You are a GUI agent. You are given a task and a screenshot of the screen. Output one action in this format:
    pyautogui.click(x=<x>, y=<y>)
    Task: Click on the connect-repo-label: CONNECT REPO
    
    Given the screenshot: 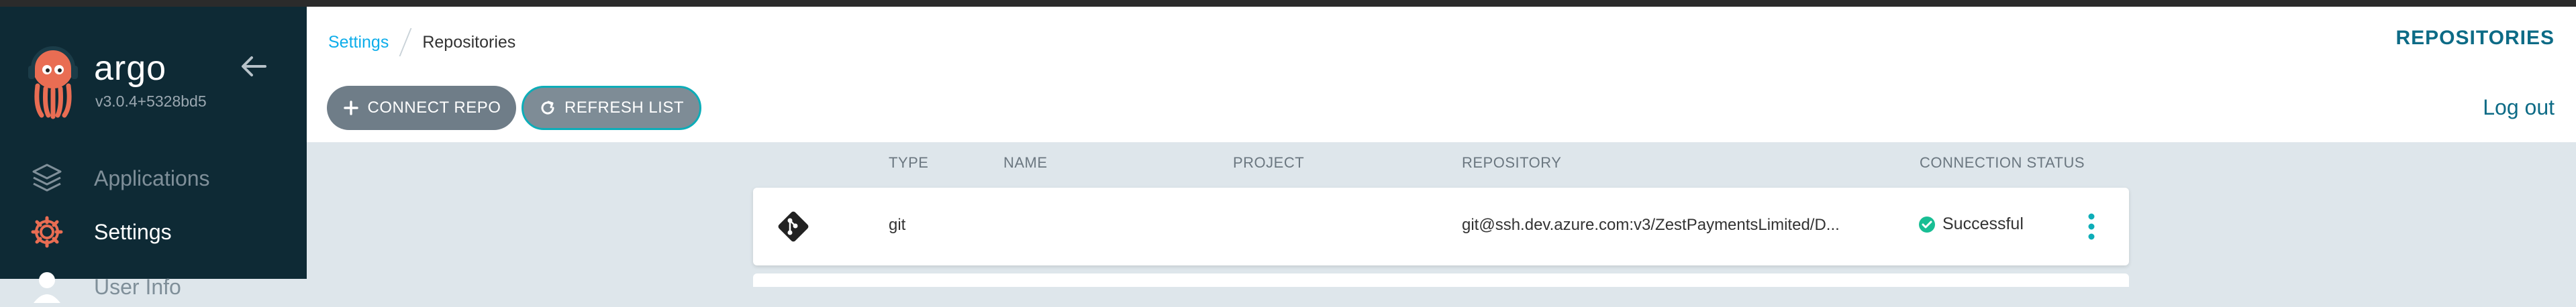 What is the action you would take?
    pyautogui.click(x=434, y=108)
    